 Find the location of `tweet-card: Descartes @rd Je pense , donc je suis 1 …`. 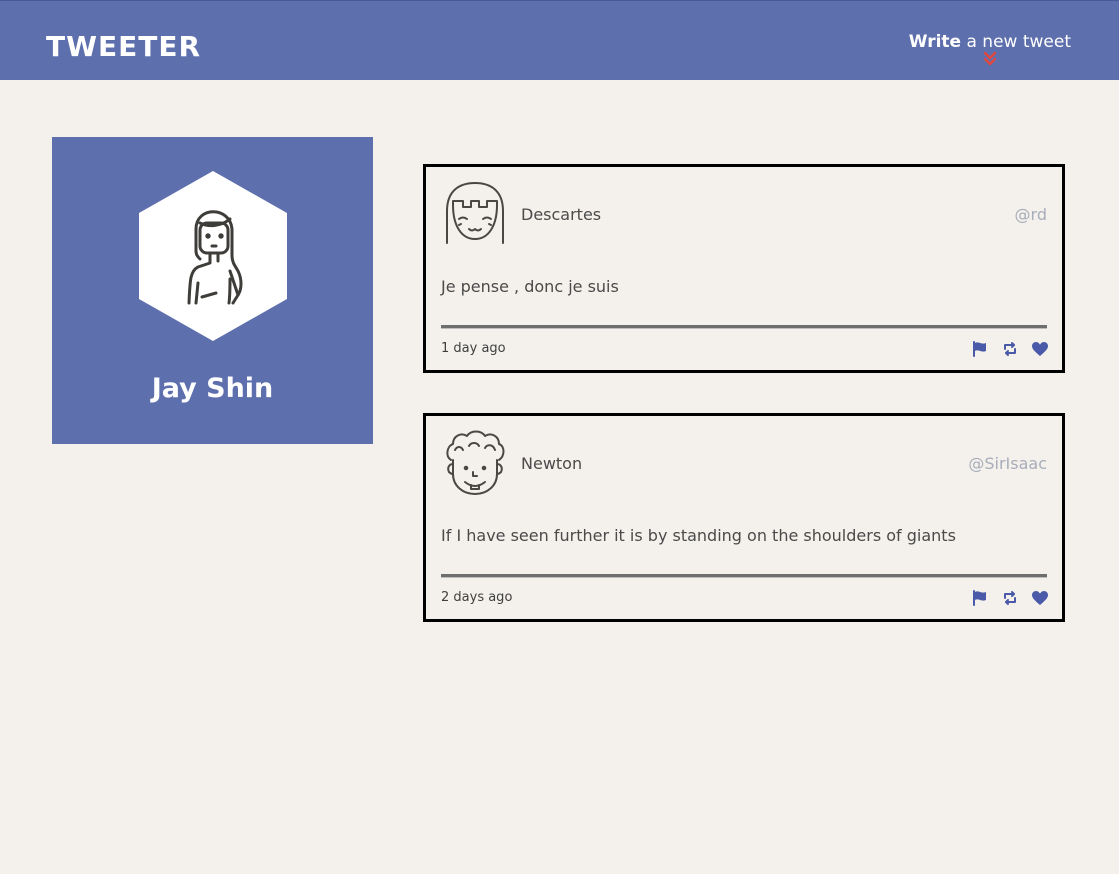

tweet-card: Descartes @rd Je pense , donc je suis 1 … is located at coordinates (744, 268).